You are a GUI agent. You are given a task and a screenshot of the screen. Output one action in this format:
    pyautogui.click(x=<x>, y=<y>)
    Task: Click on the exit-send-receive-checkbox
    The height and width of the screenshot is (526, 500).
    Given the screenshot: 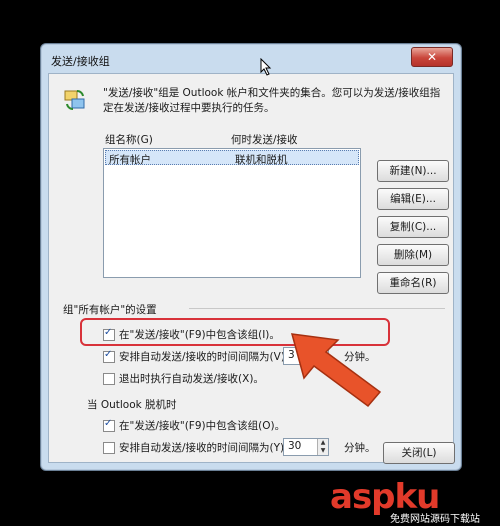 What is the action you would take?
    pyautogui.click(x=109, y=379)
    